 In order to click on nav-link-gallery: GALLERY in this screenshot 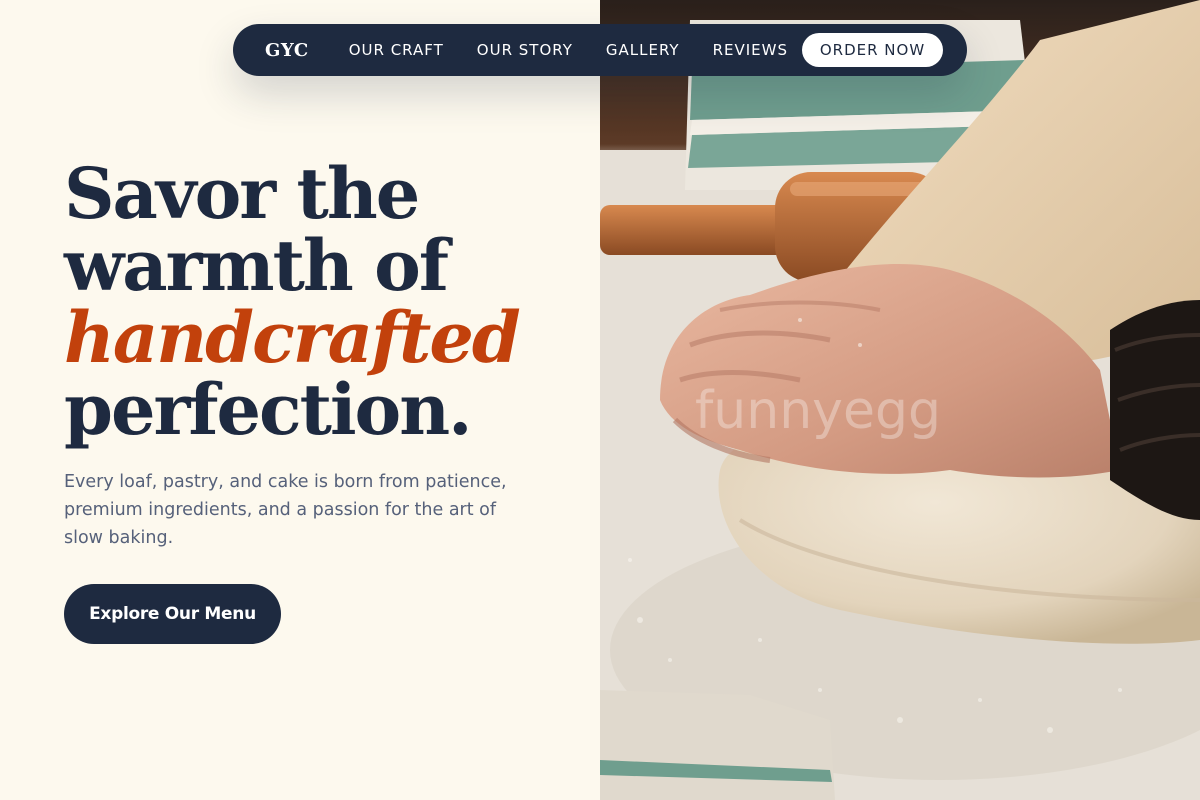, I will do `click(643, 50)`.